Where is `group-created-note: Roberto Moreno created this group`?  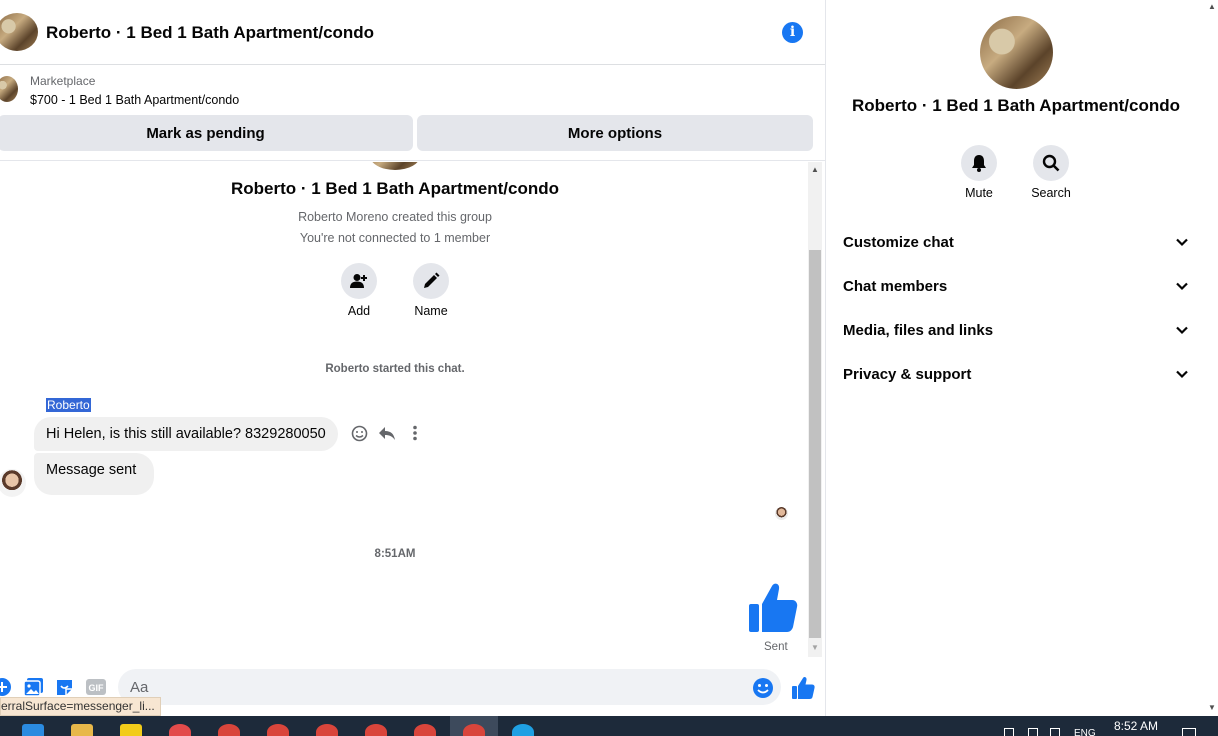
group-created-note: Roberto Moreno created this group is located at coordinates (395, 217).